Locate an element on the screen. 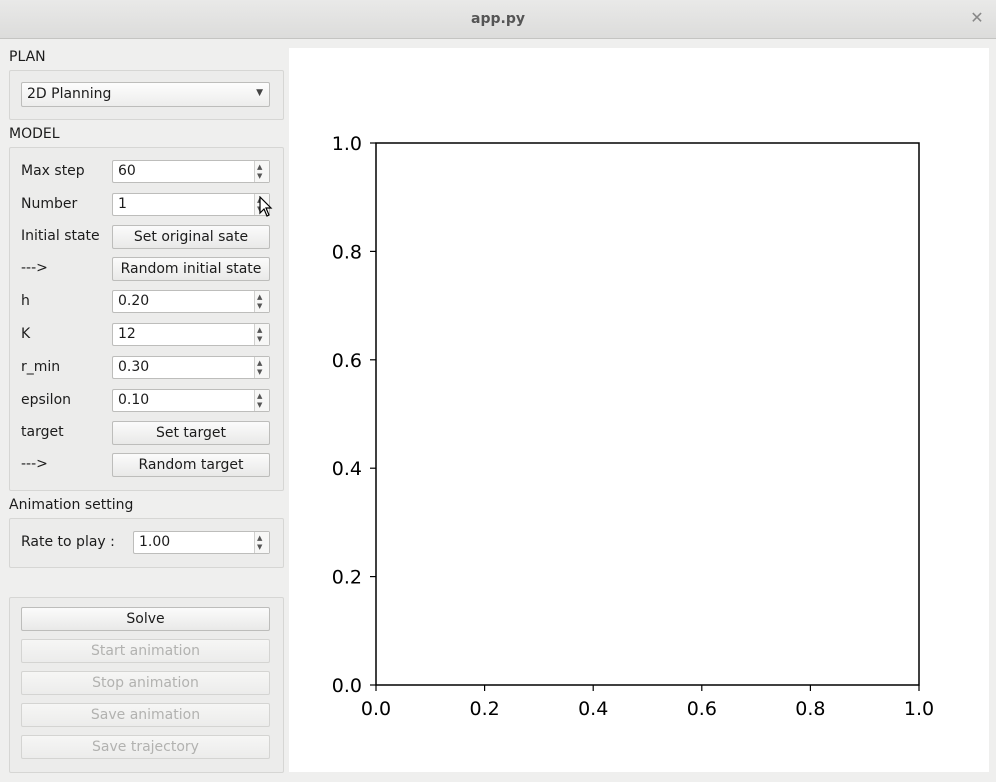 The height and width of the screenshot is (782, 996). chevron-down-icon: ▼ is located at coordinates (259, 93).